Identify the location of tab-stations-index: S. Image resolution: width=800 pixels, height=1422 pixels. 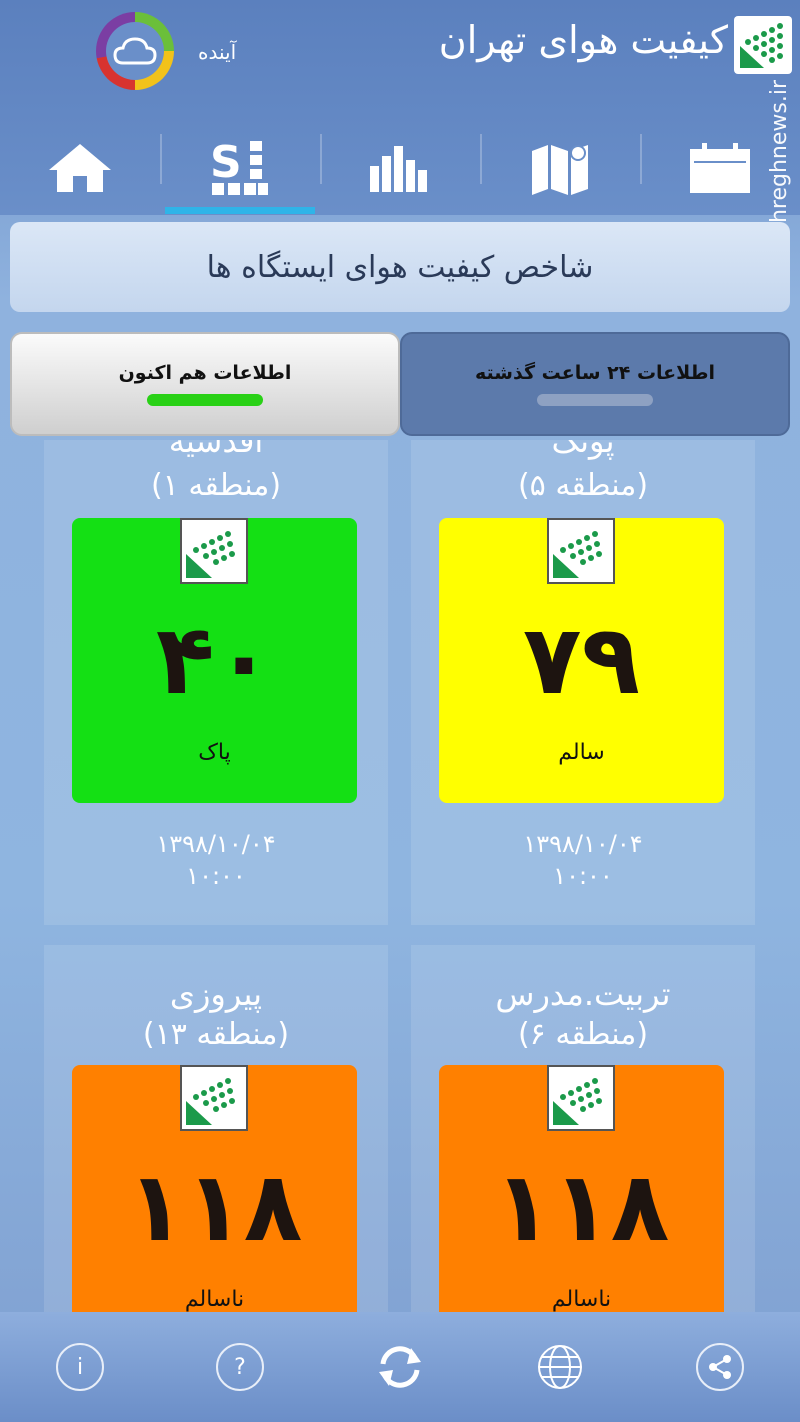
(240, 168).